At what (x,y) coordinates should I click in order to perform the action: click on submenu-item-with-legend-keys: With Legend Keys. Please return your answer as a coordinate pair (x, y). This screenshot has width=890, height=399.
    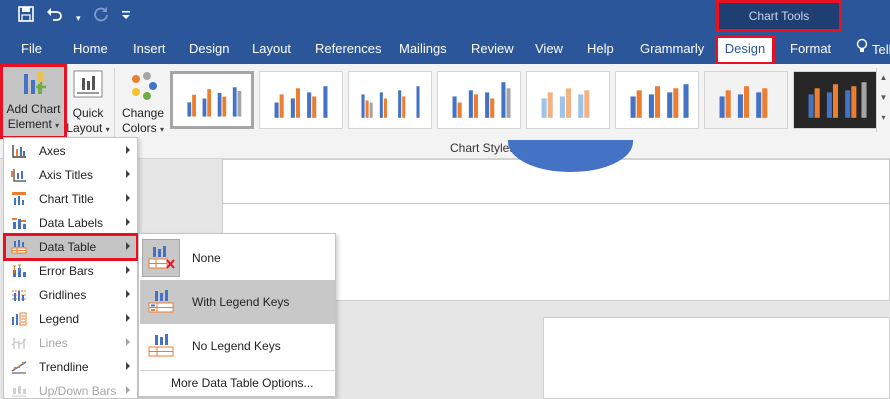
    Looking at the image, I should click on (237, 302).